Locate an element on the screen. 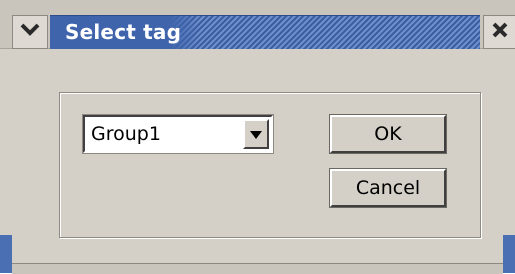  frame-edge-left is located at coordinates (6, 254).